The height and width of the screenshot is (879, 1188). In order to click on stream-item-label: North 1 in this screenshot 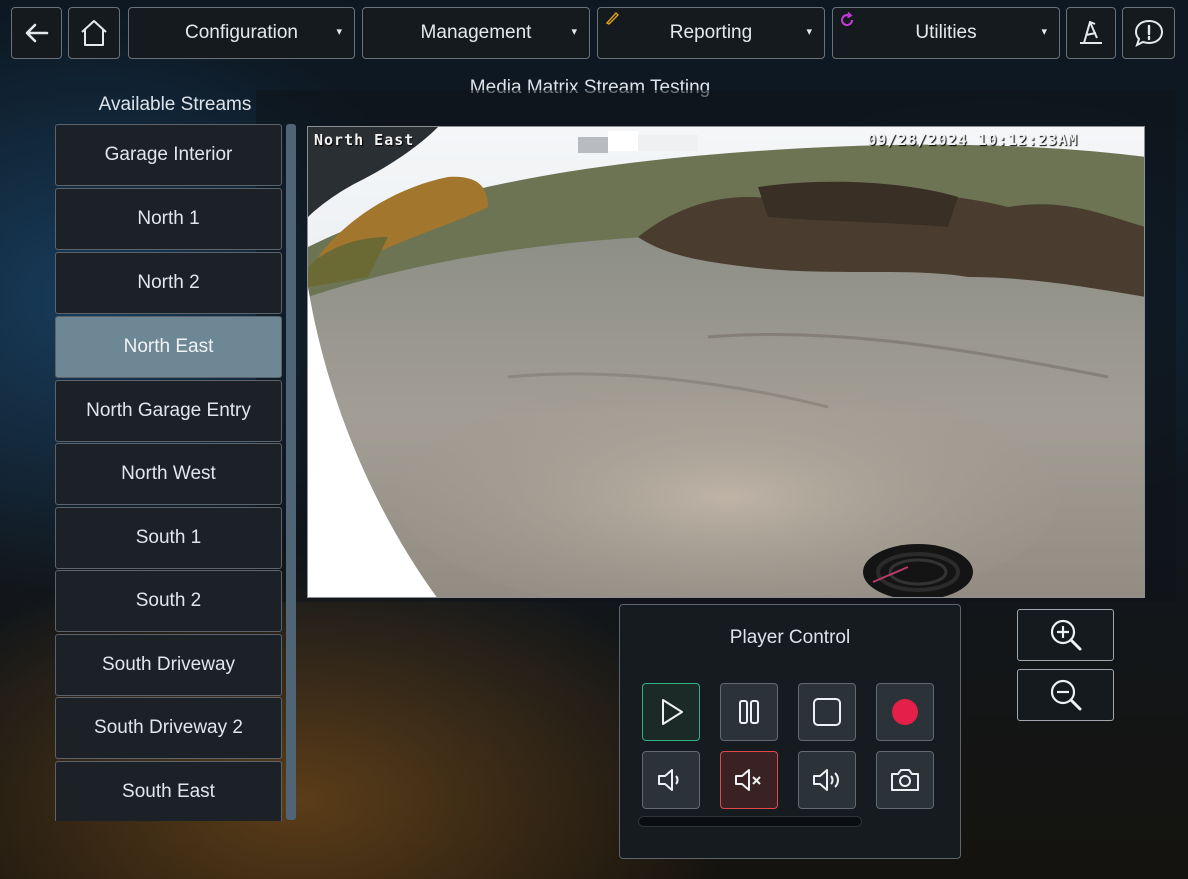, I will do `click(168, 218)`.